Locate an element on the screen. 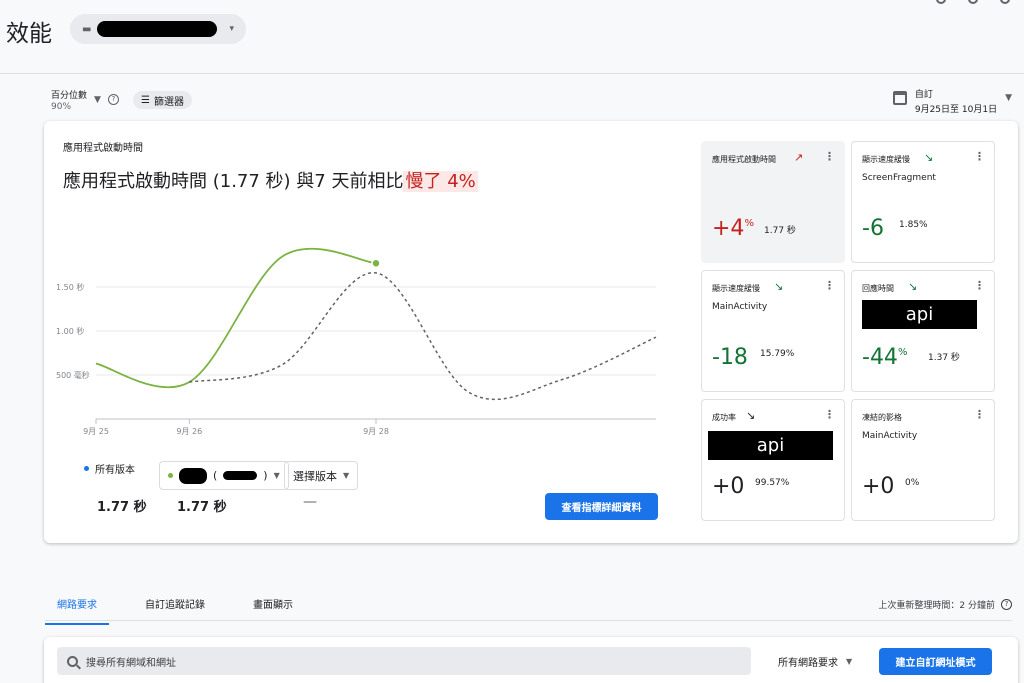 The image size is (1024, 683). tile-metric: 15.79% is located at coordinates (777, 354).